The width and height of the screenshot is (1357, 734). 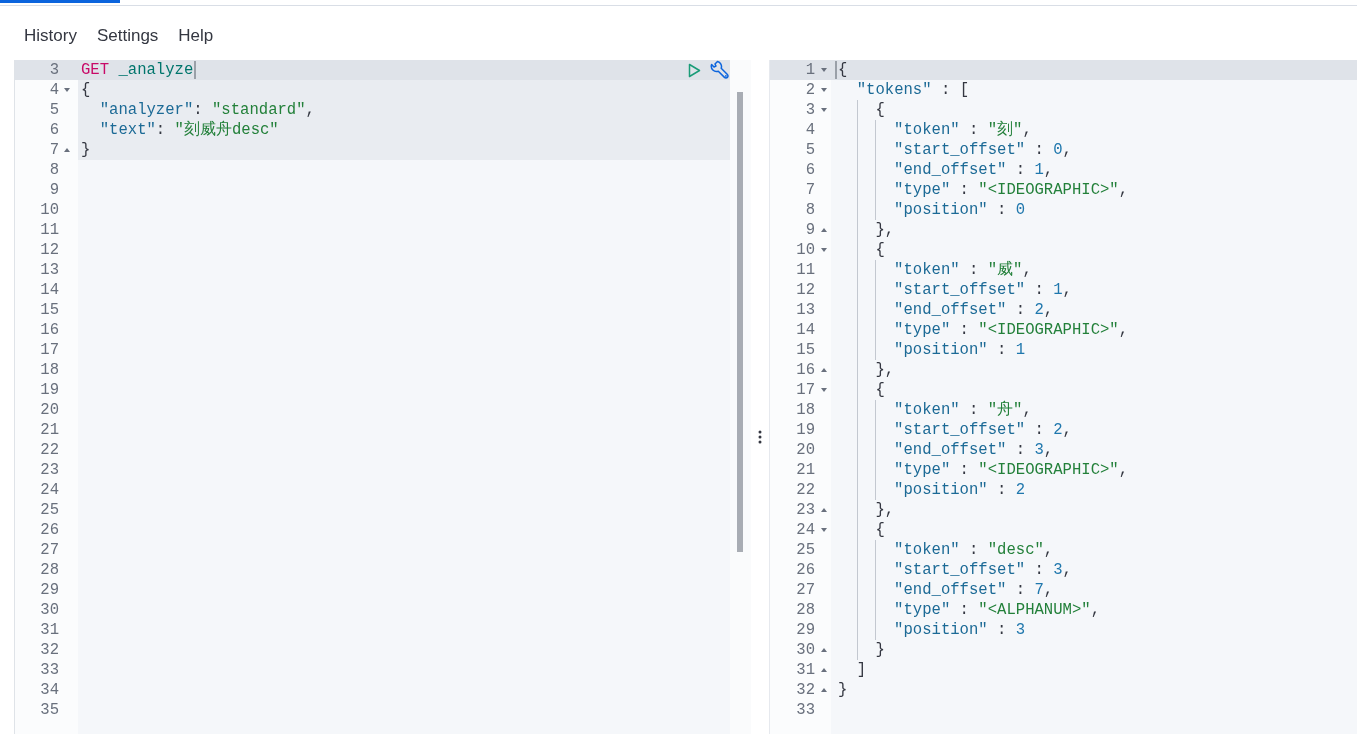 I want to click on line-number: 6, so click(x=54, y=130).